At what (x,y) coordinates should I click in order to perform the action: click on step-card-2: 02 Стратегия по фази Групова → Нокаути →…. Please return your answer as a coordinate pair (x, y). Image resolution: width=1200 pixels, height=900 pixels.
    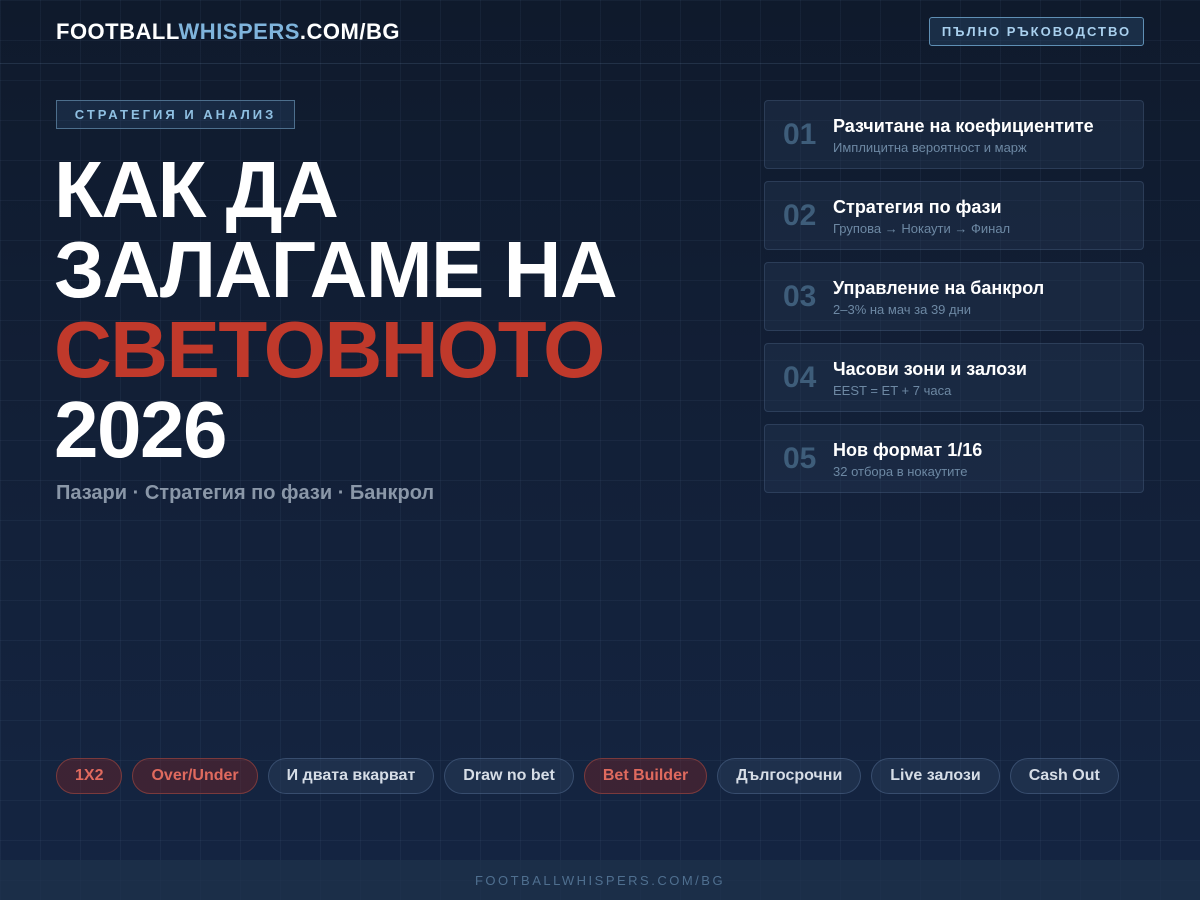
    Looking at the image, I should click on (954, 215).